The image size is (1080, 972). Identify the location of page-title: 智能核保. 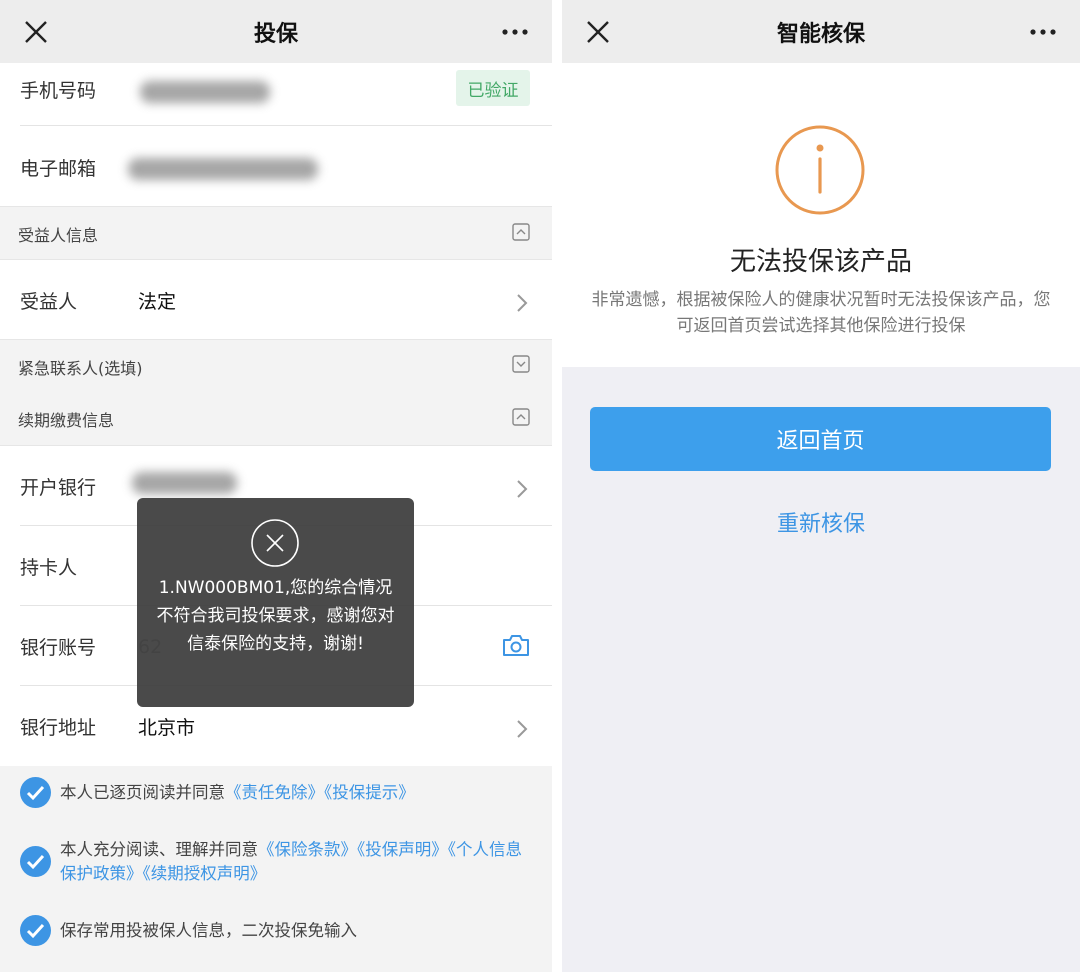
(820, 34).